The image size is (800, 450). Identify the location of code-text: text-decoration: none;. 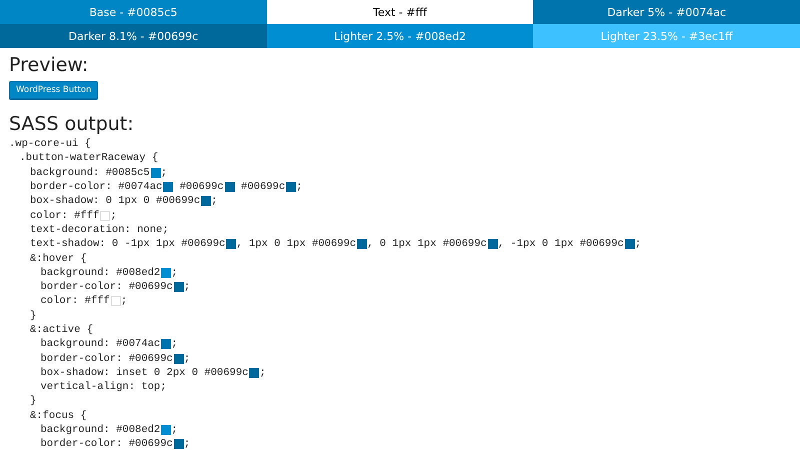
(99, 230).